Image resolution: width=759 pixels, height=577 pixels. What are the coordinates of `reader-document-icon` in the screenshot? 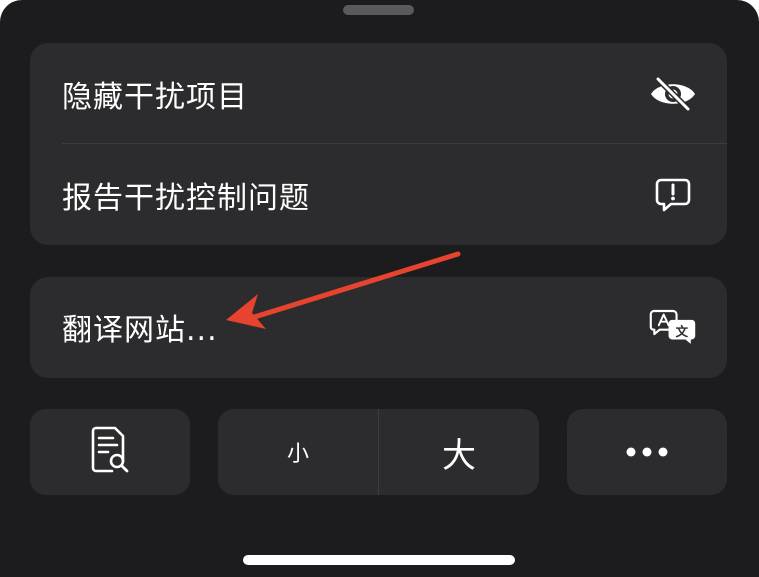 It's located at (110, 452).